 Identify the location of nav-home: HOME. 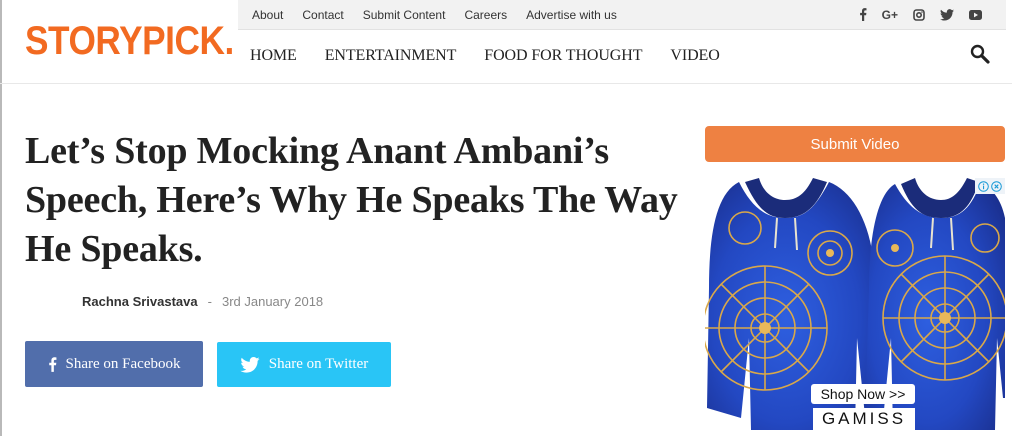
(273, 56).